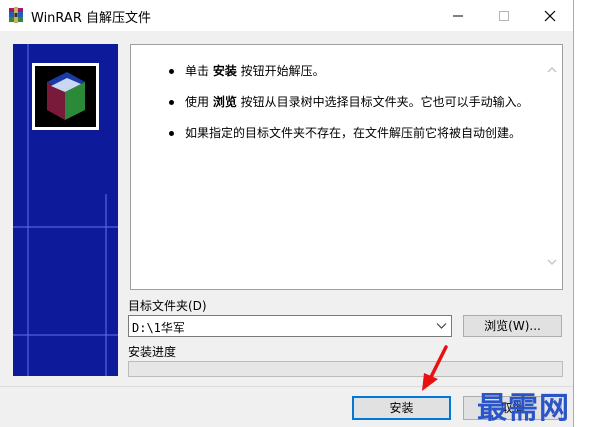 The image size is (590, 427). What do you see at coordinates (401, 408) in the screenshot?
I see `install-button: 安装` at bounding box center [401, 408].